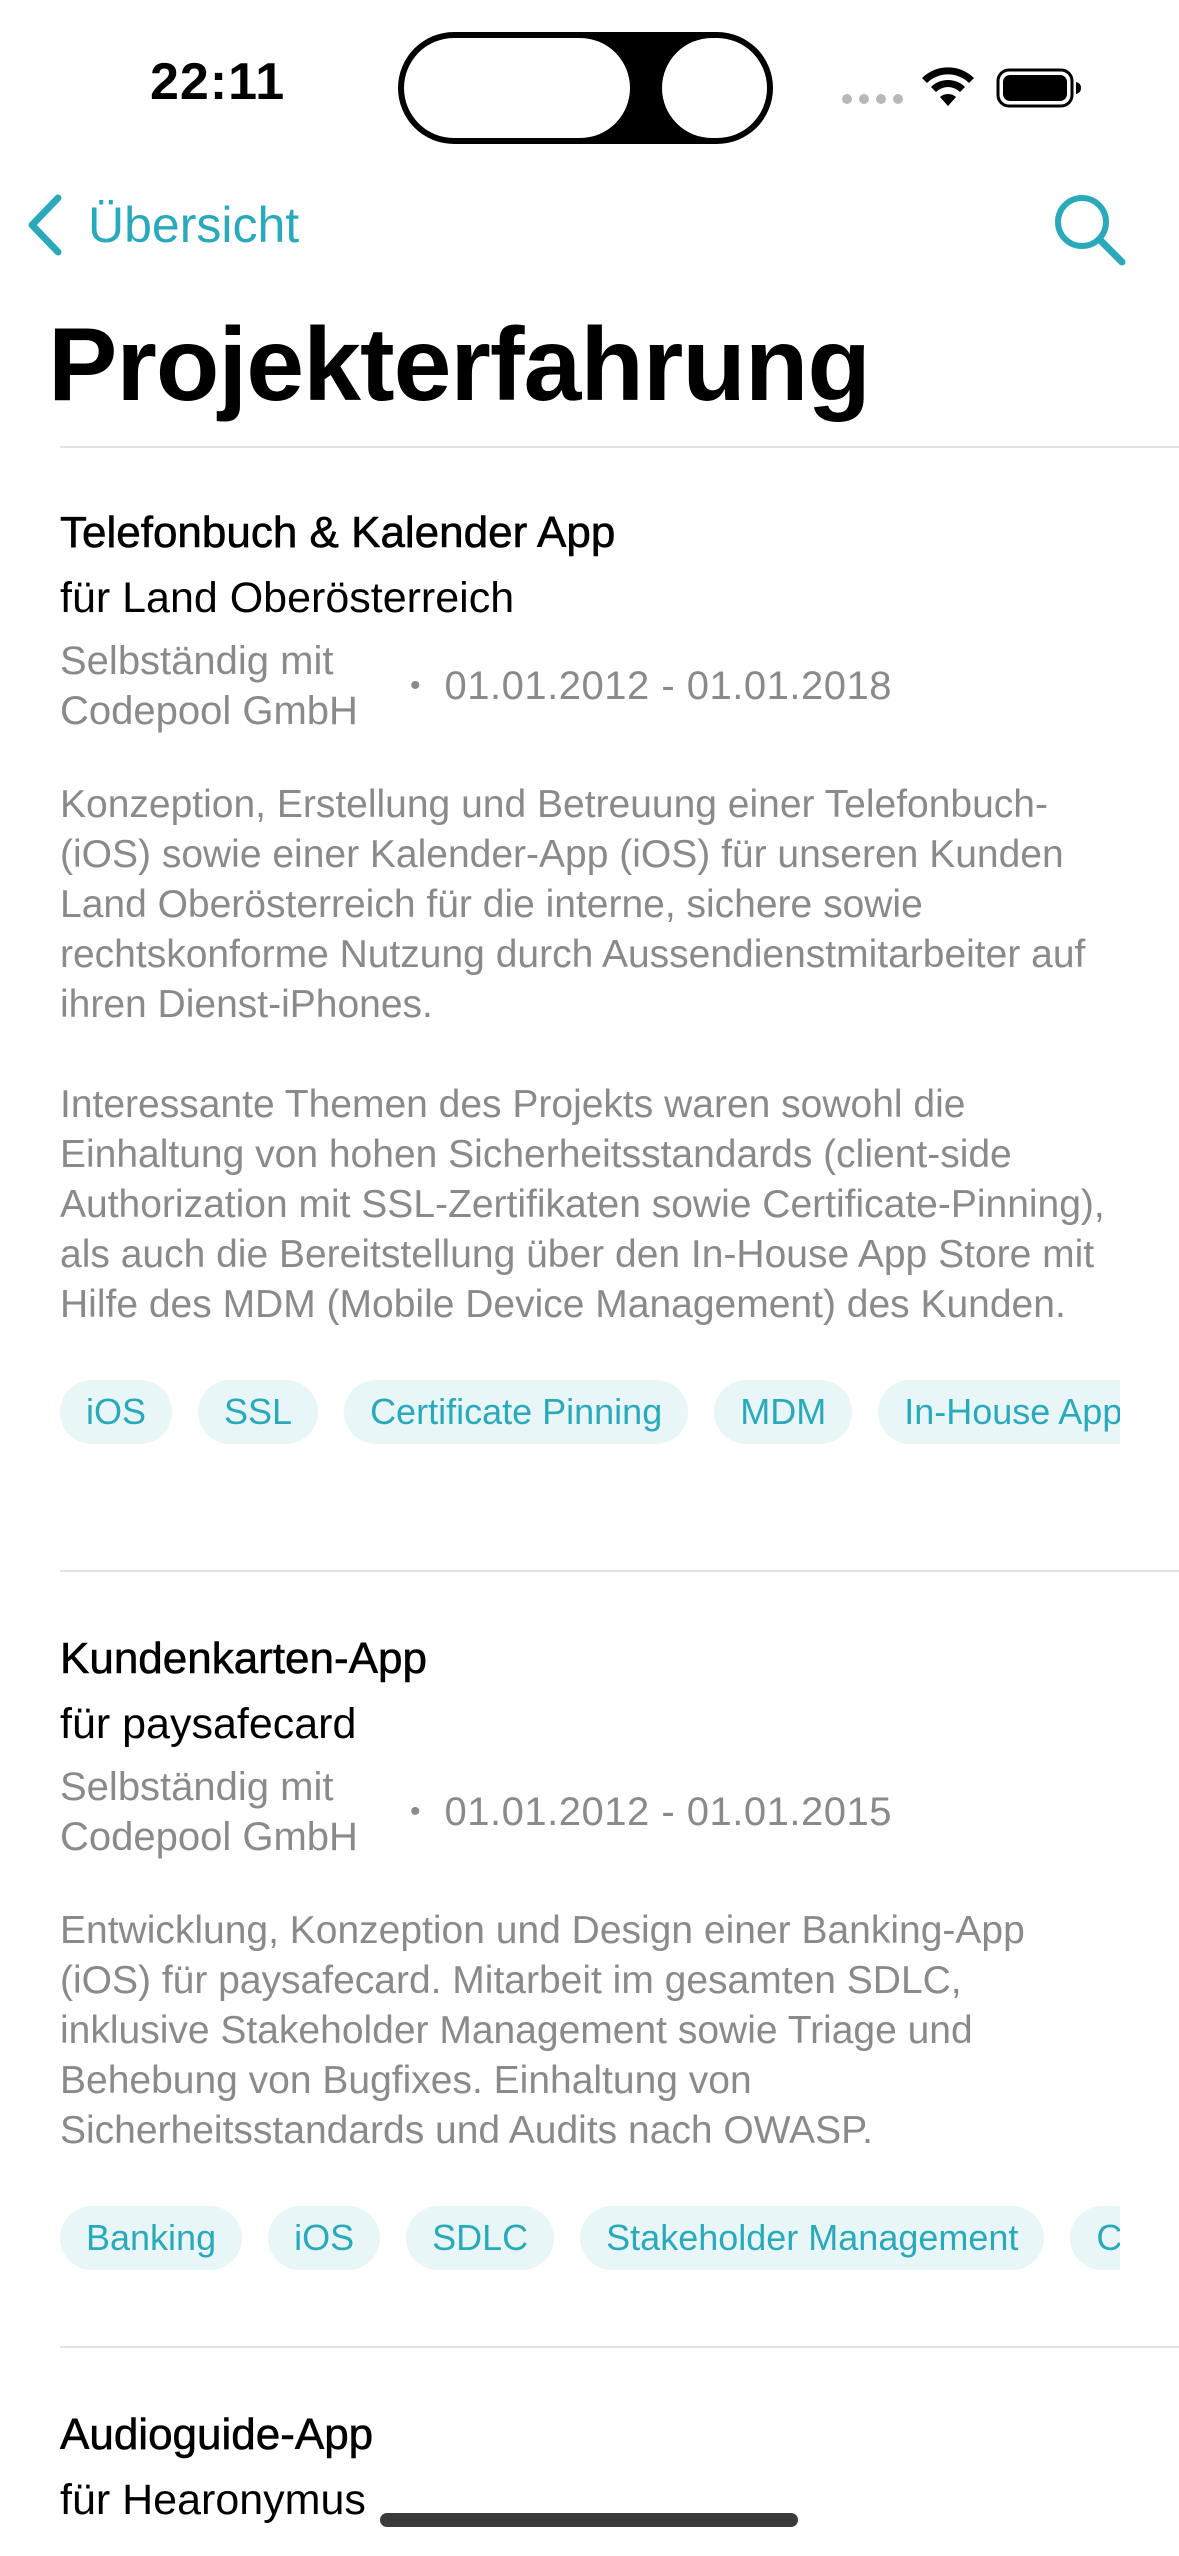 The width and height of the screenshot is (1179, 2556). Describe the element at coordinates (287, 598) in the screenshot. I see `project-client: für Land Oberösterreich` at that location.